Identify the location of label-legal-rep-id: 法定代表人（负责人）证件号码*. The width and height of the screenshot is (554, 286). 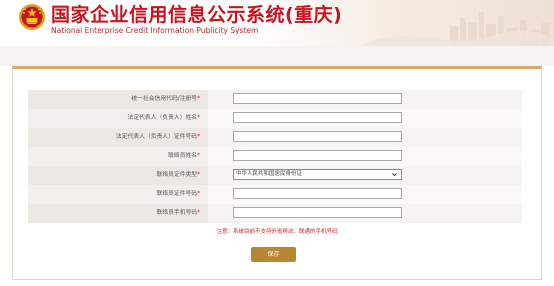
(118, 137).